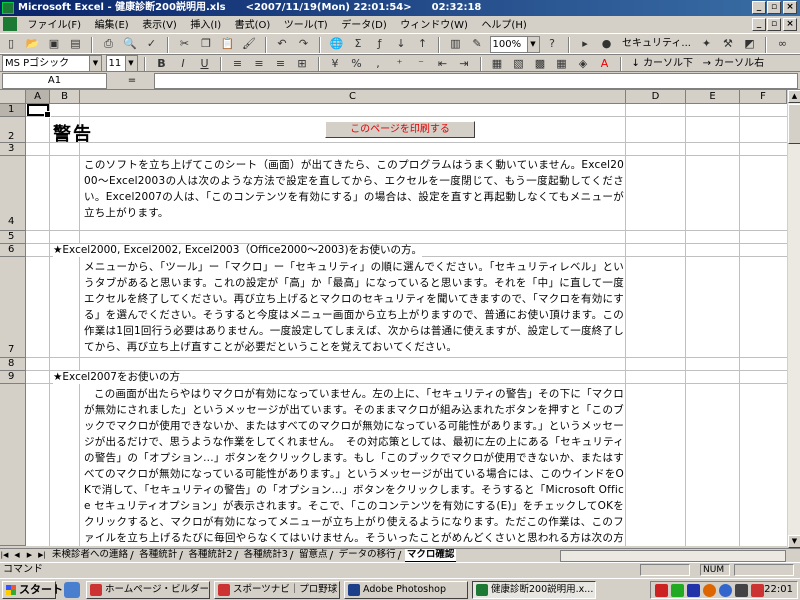 This screenshot has width=800, height=600. I want to click on select-all-corner, so click(13, 97).